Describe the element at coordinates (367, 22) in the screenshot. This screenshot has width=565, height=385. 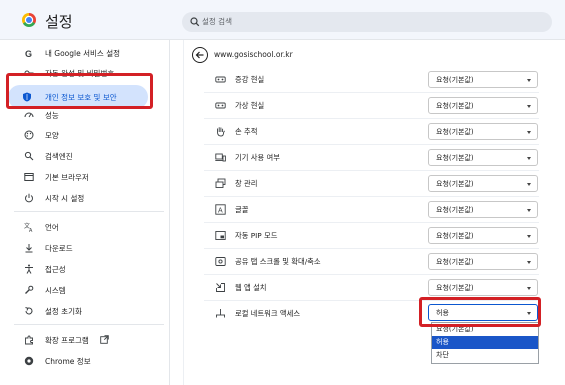
I see `search-input: 설정 검색` at that location.